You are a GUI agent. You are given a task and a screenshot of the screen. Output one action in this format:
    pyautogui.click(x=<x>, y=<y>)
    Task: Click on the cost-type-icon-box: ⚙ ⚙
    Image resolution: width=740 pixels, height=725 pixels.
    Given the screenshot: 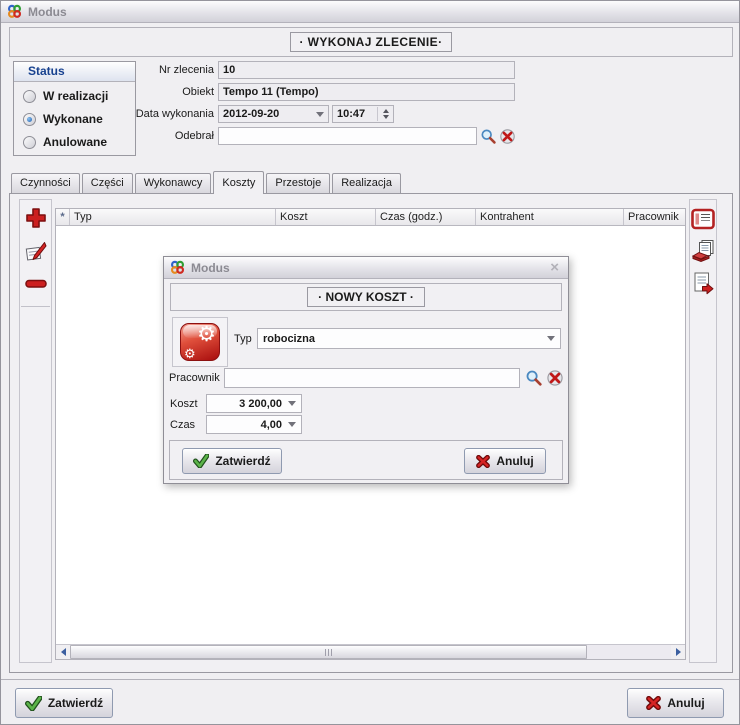 What is the action you would take?
    pyautogui.click(x=200, y=342)
    